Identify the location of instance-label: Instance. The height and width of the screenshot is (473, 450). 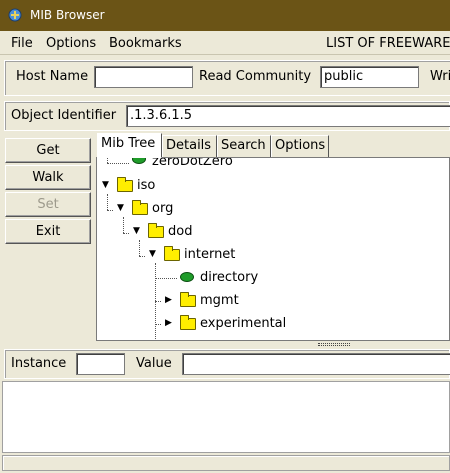
(39, 363).